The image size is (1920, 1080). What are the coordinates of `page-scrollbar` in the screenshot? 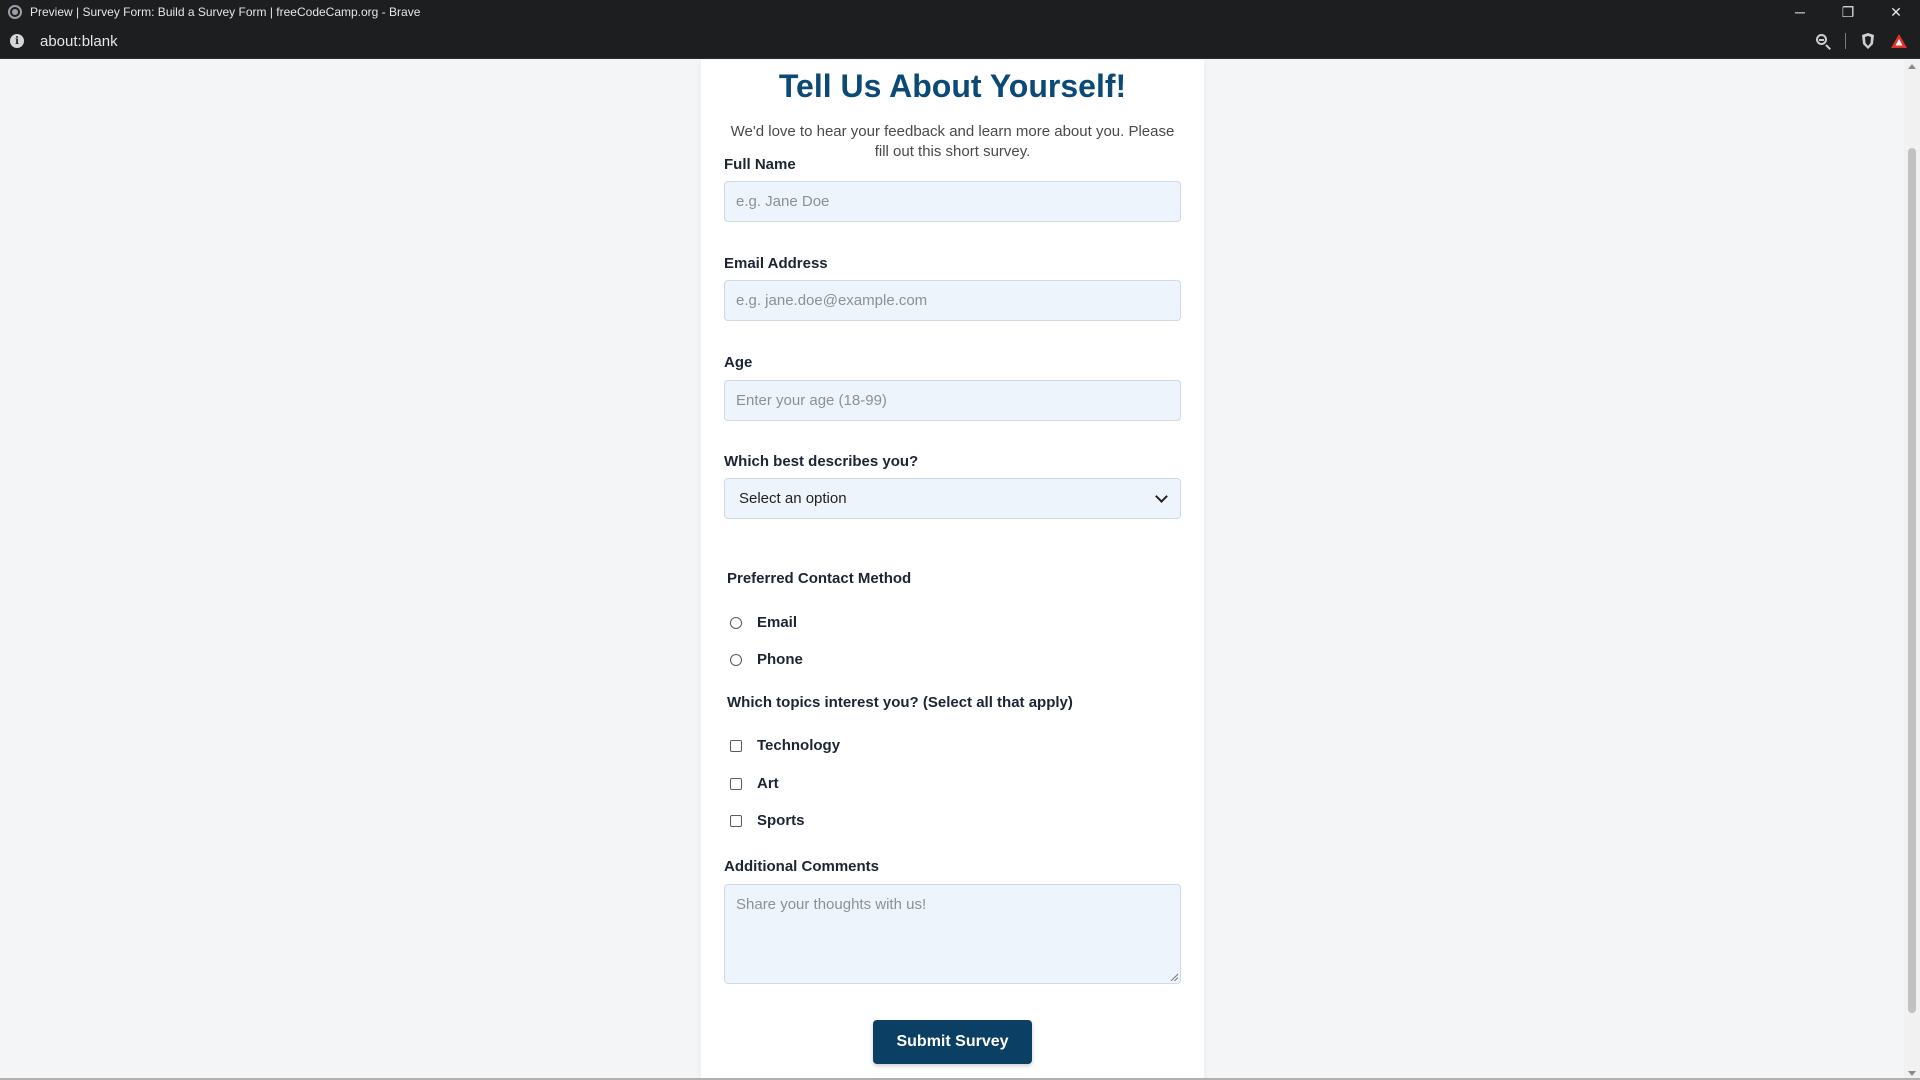 It's located at (1912, 570).